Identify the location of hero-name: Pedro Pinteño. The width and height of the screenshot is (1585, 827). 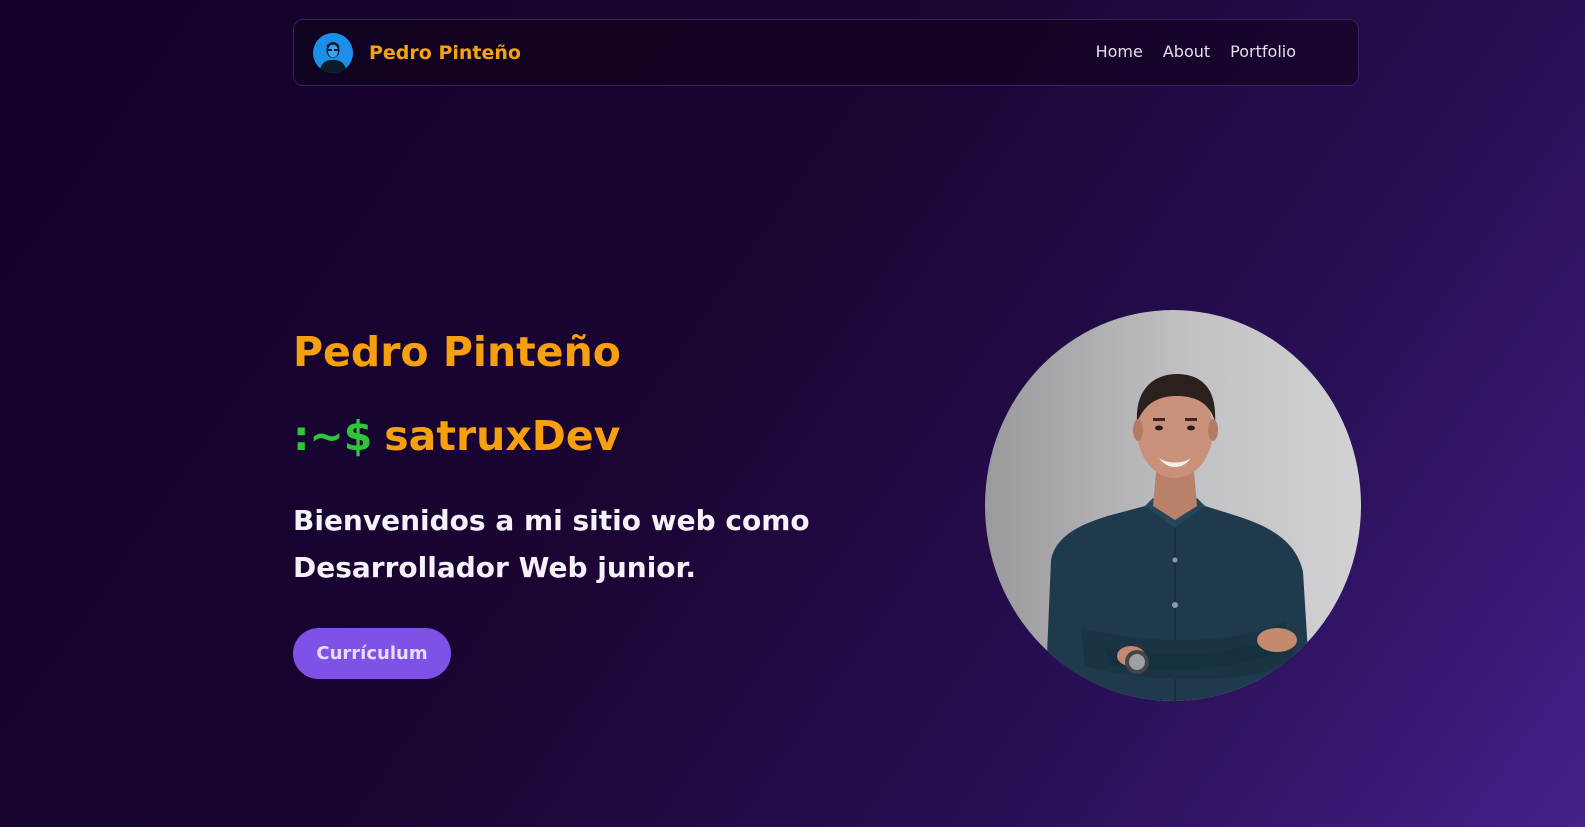
(457, 352).